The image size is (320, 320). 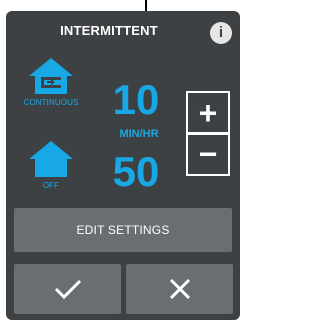 I want to click on increase-button: +, so click(x=208, y=113).